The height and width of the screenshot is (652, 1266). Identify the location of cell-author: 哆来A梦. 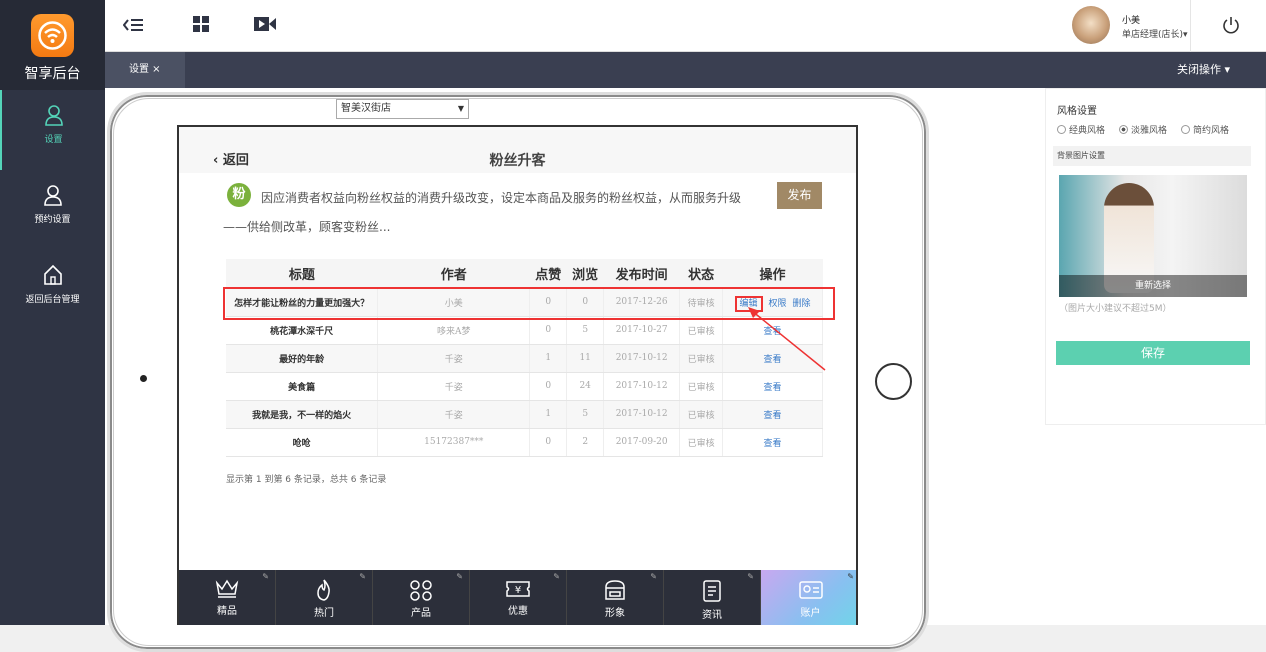
(454, 330).